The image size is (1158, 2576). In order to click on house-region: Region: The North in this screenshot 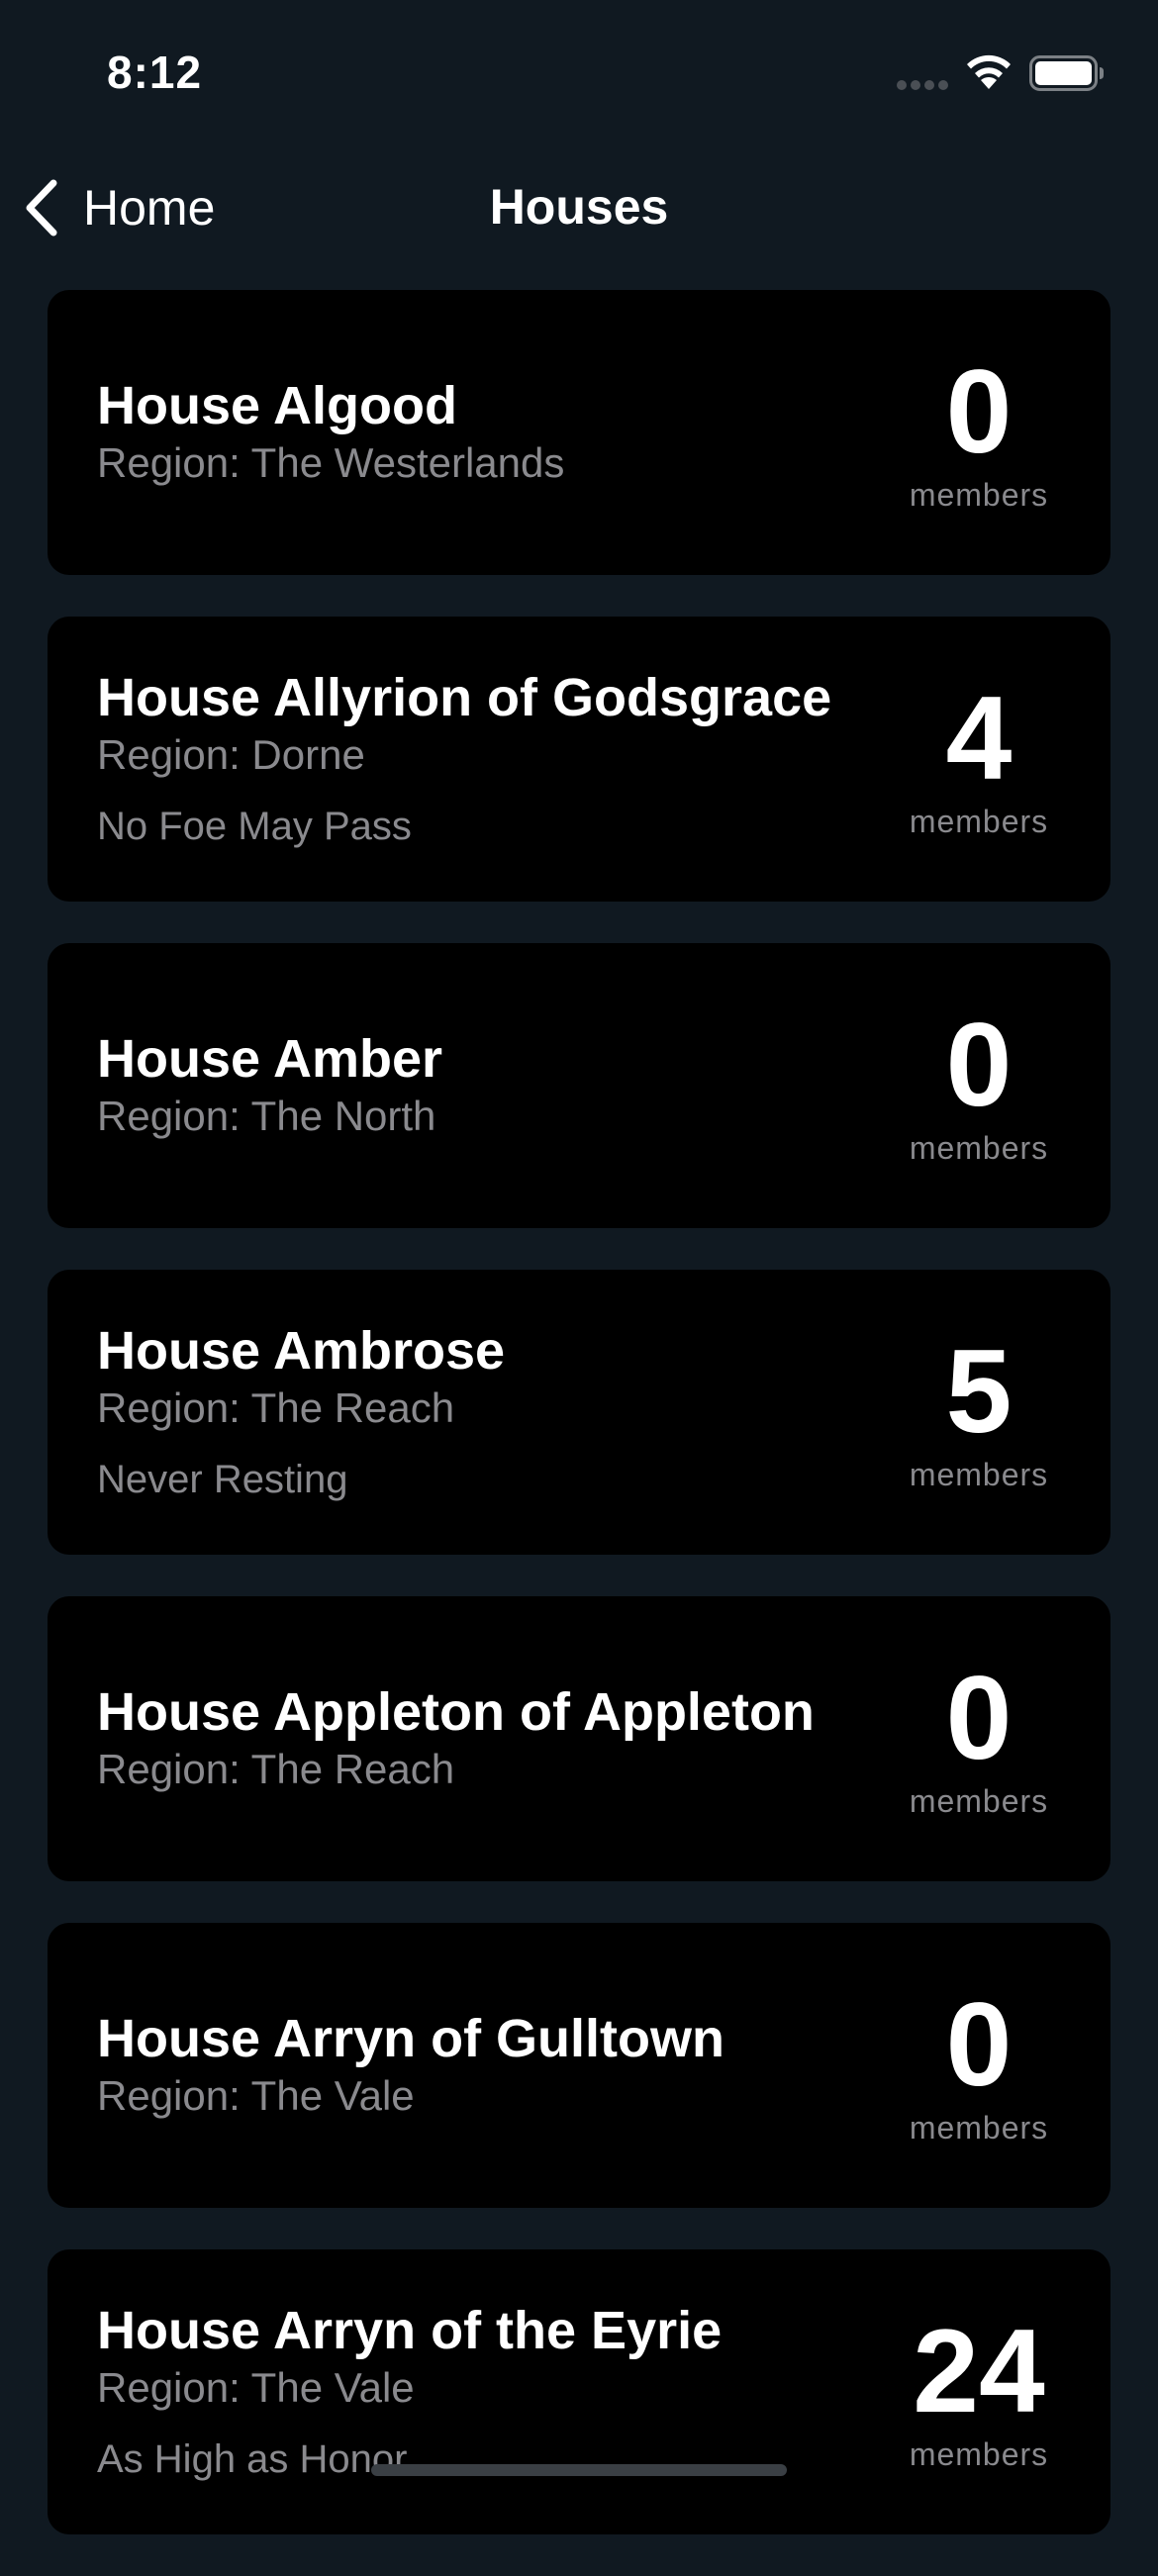, I will do `click(266, 1116)`.